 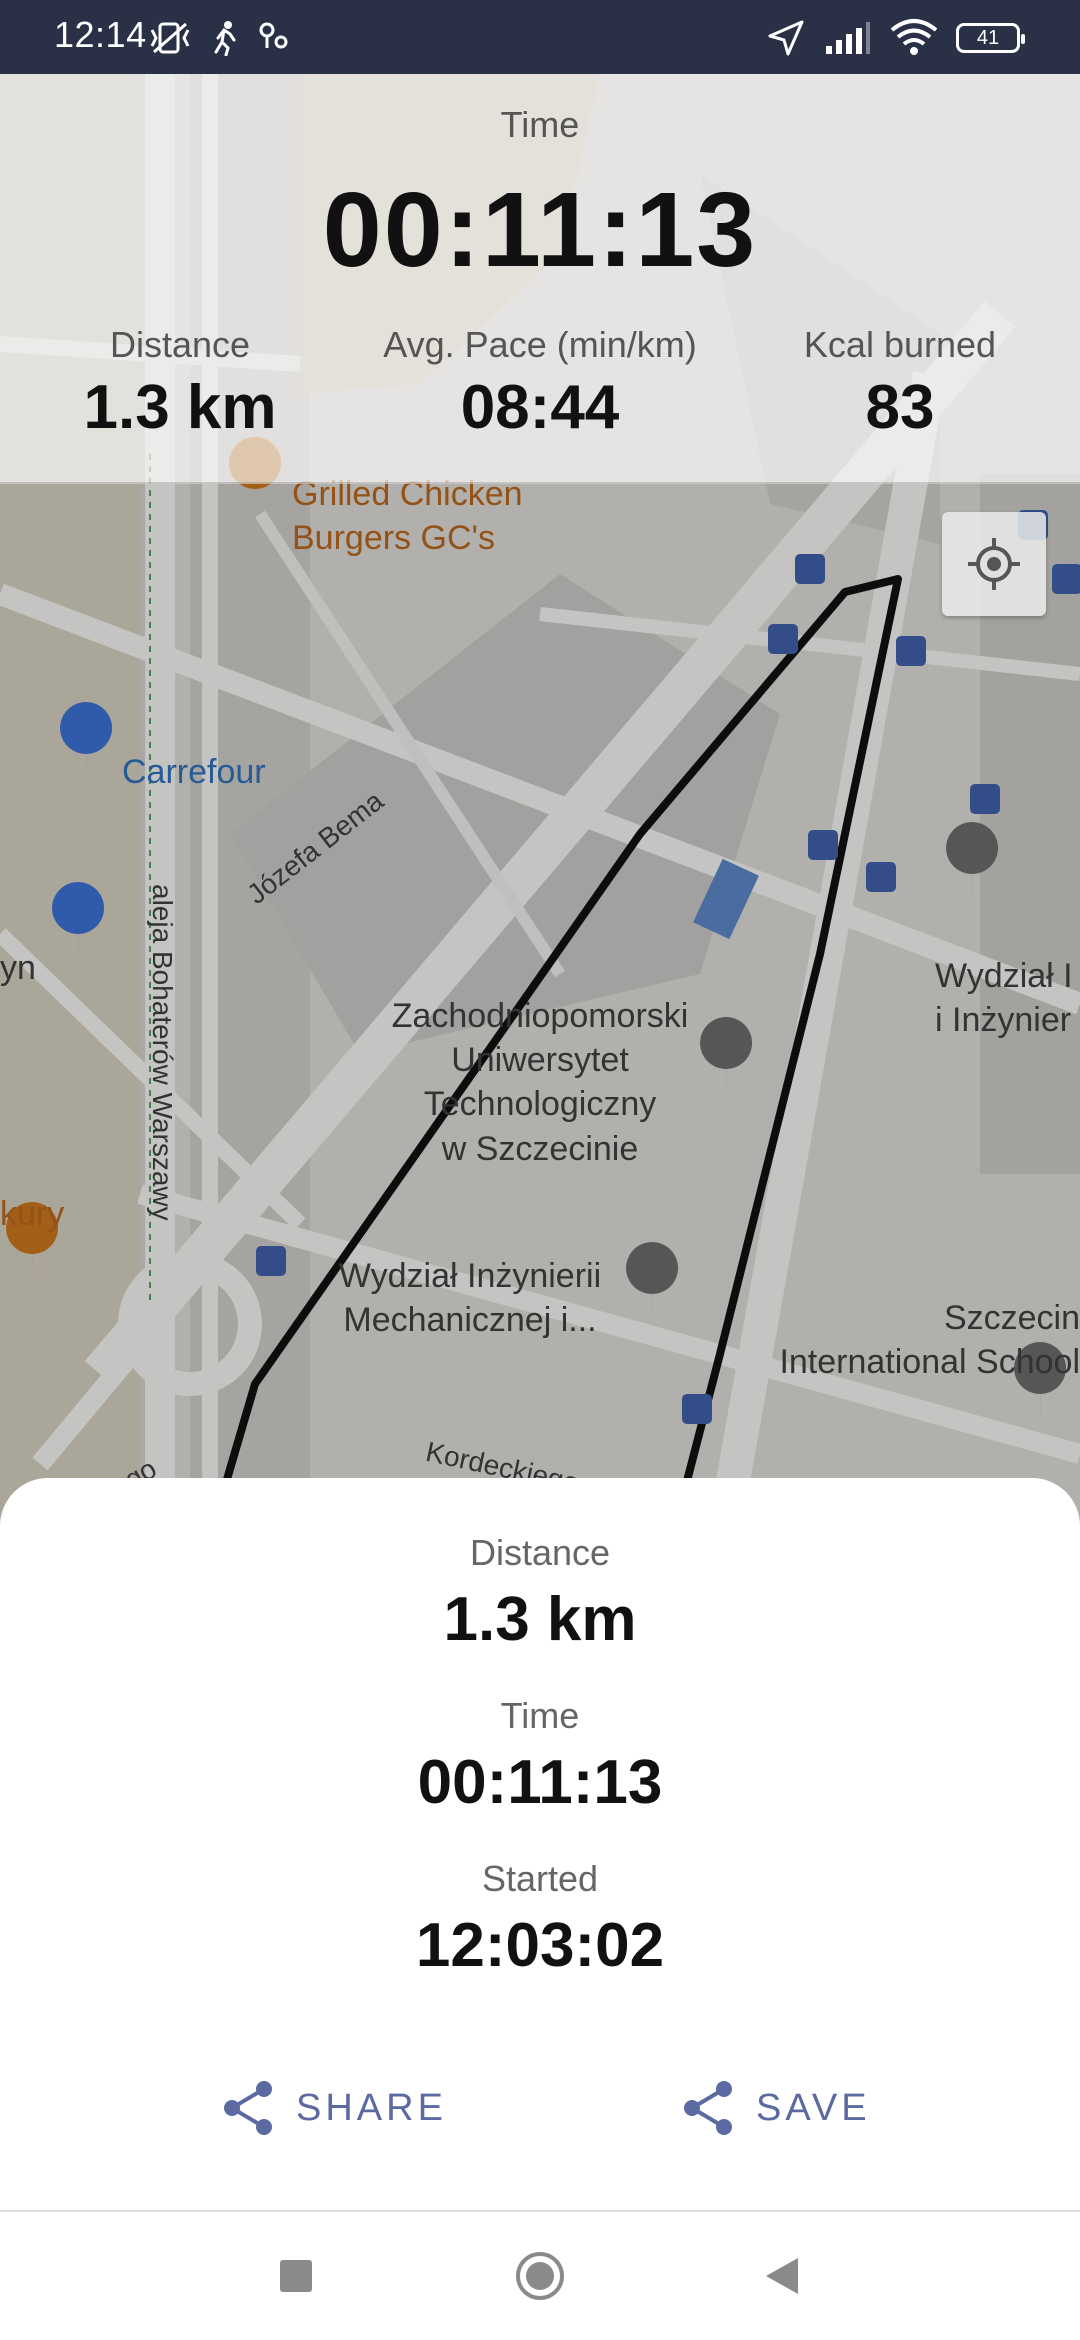 I want to click on stat-pace: Avg. Pace (min/km) 08:44, so click(x=540, y=383).